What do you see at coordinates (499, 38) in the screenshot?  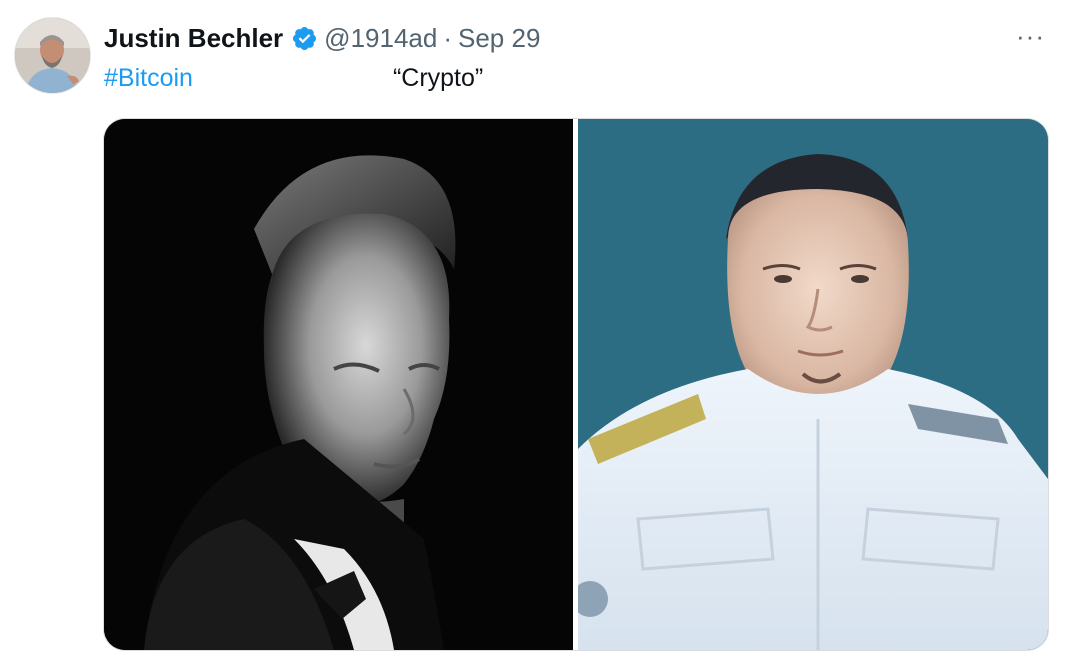 I see `tweet-date: Sep 29` at bounding box center [499, 38].